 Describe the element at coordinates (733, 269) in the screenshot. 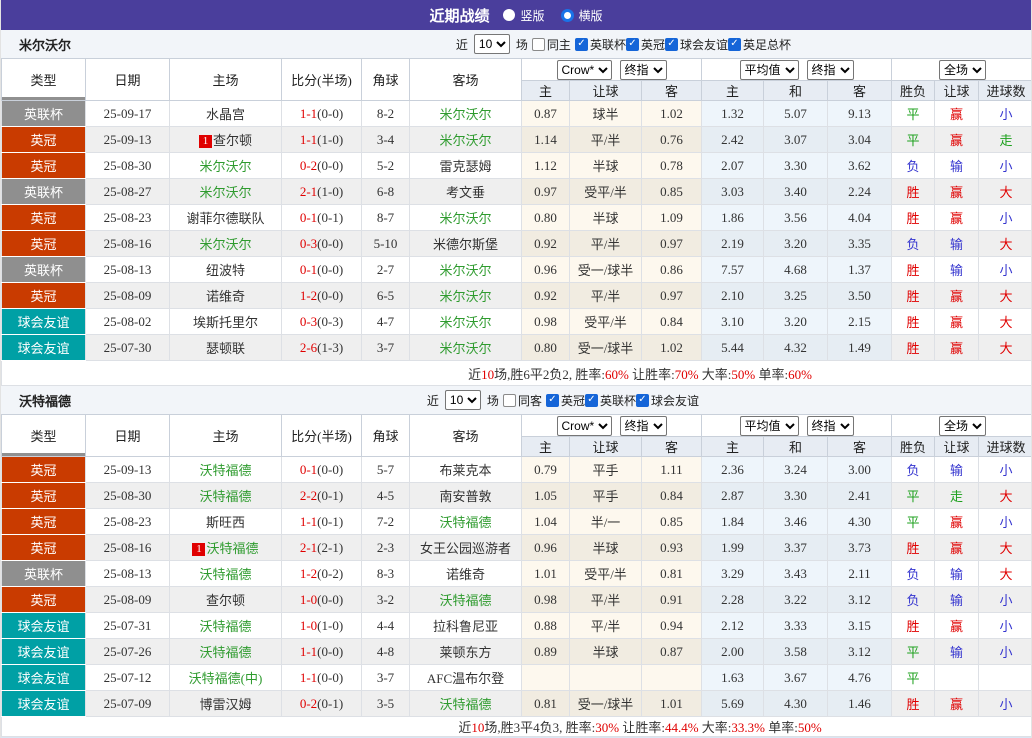

I see `avg-home: 7.57` at that location.